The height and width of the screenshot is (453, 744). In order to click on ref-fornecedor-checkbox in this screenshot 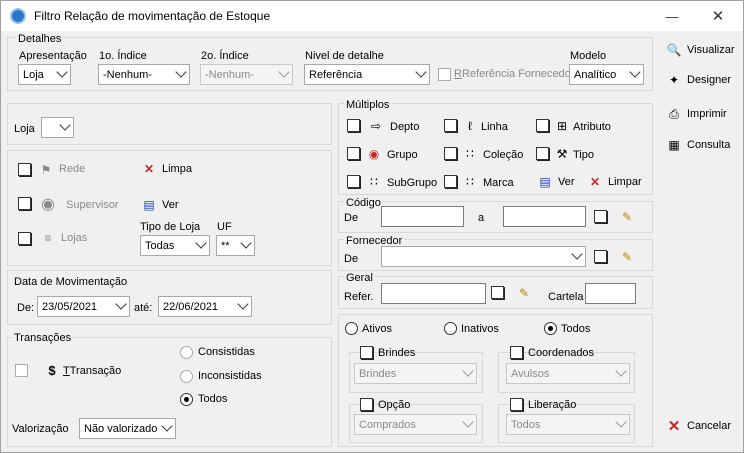, I will do `click(444, 74)`.